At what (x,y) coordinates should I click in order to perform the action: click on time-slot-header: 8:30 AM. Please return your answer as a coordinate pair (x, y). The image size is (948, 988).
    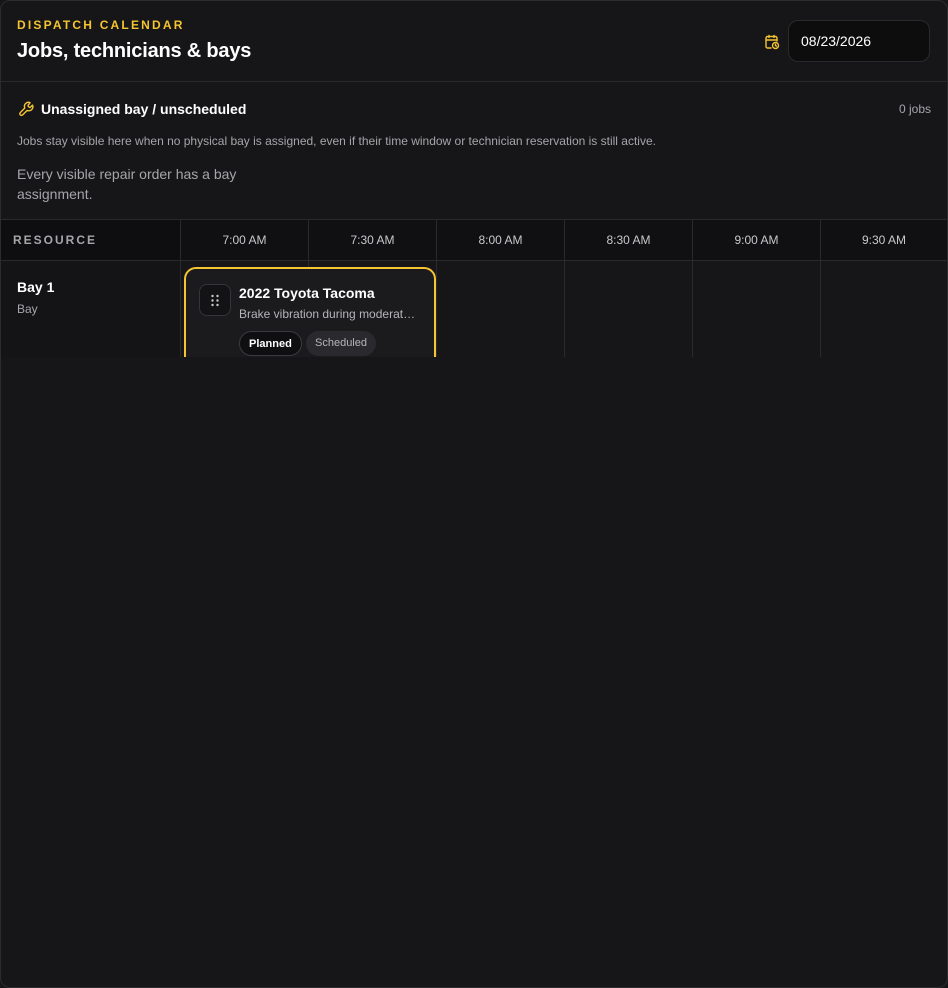
    Looking at the image, I should click on (629, 240).